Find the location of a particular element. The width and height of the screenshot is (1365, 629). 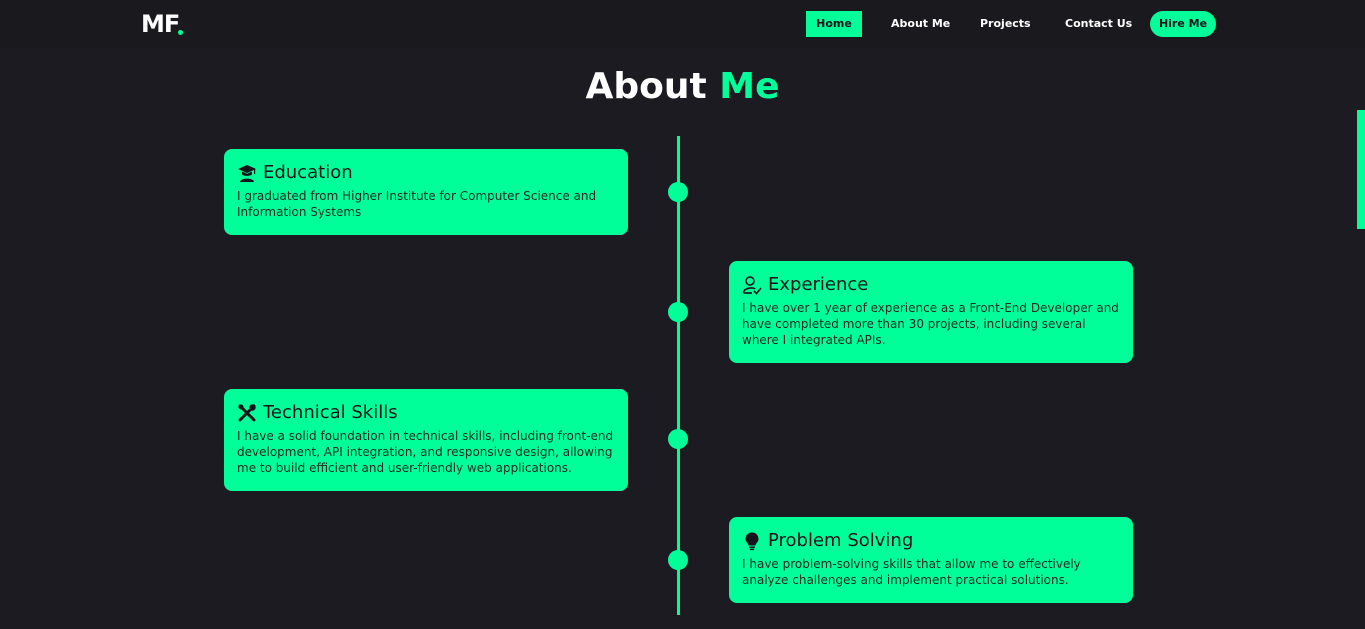

card-title: Technical Skills is located at coordinates (330, 412).